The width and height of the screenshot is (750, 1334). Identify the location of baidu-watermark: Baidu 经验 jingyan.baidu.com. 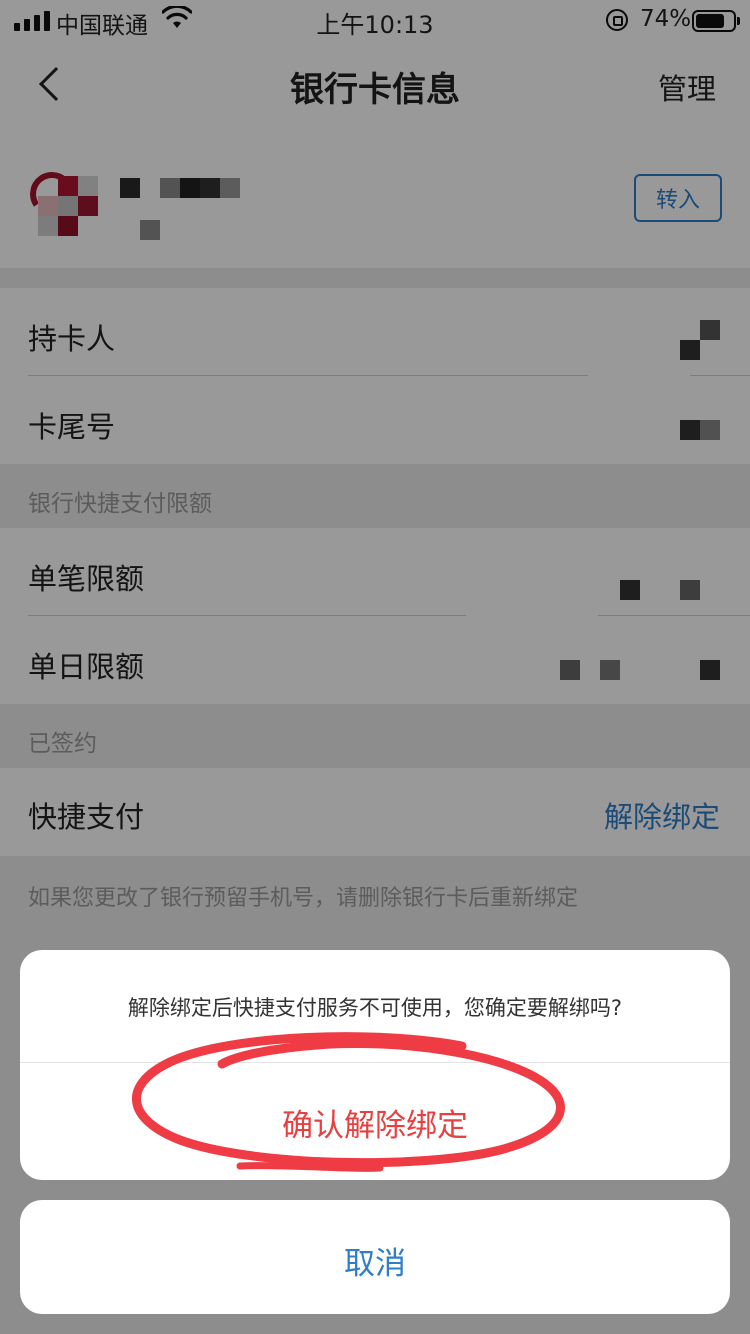
(626, 1278).